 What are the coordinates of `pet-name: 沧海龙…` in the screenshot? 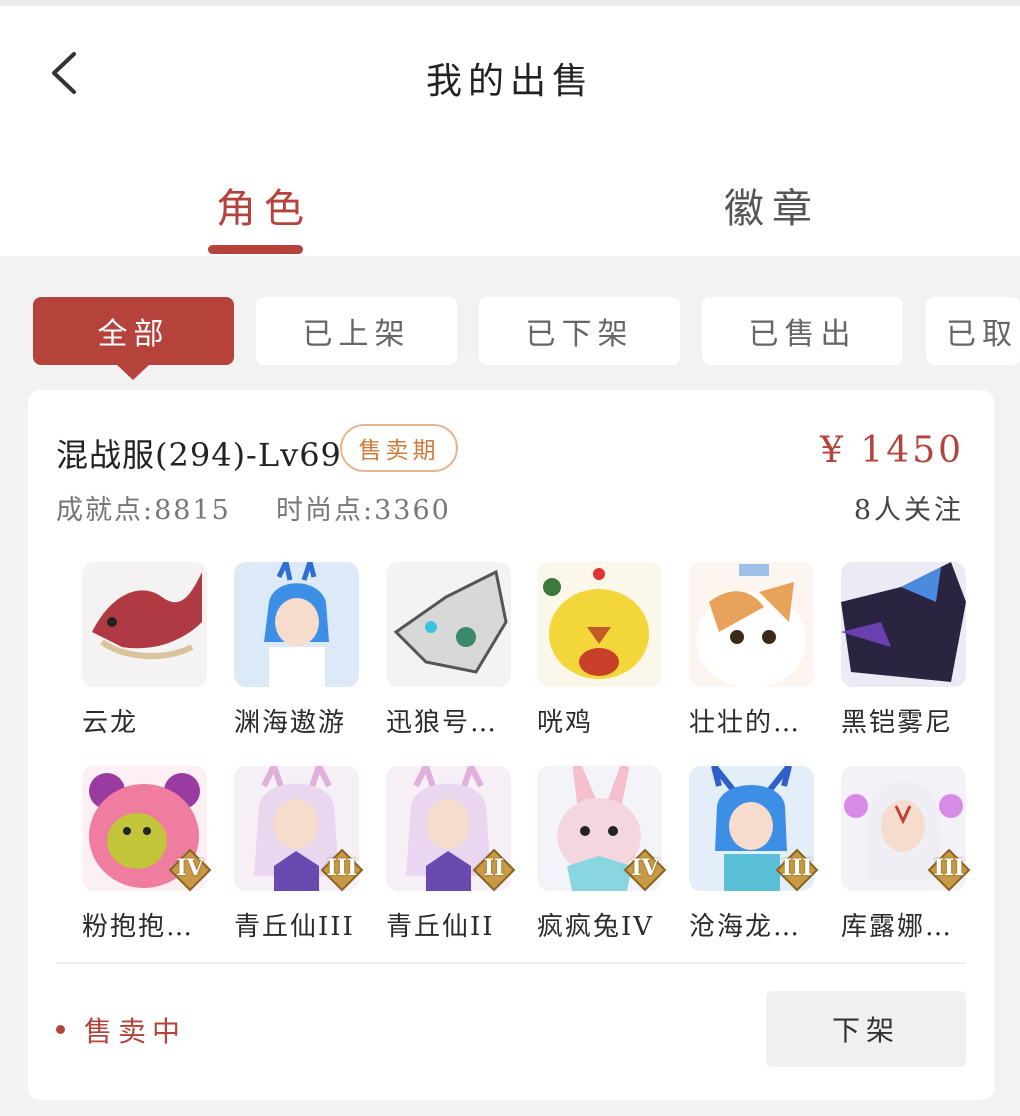 It's located at (745, 927).